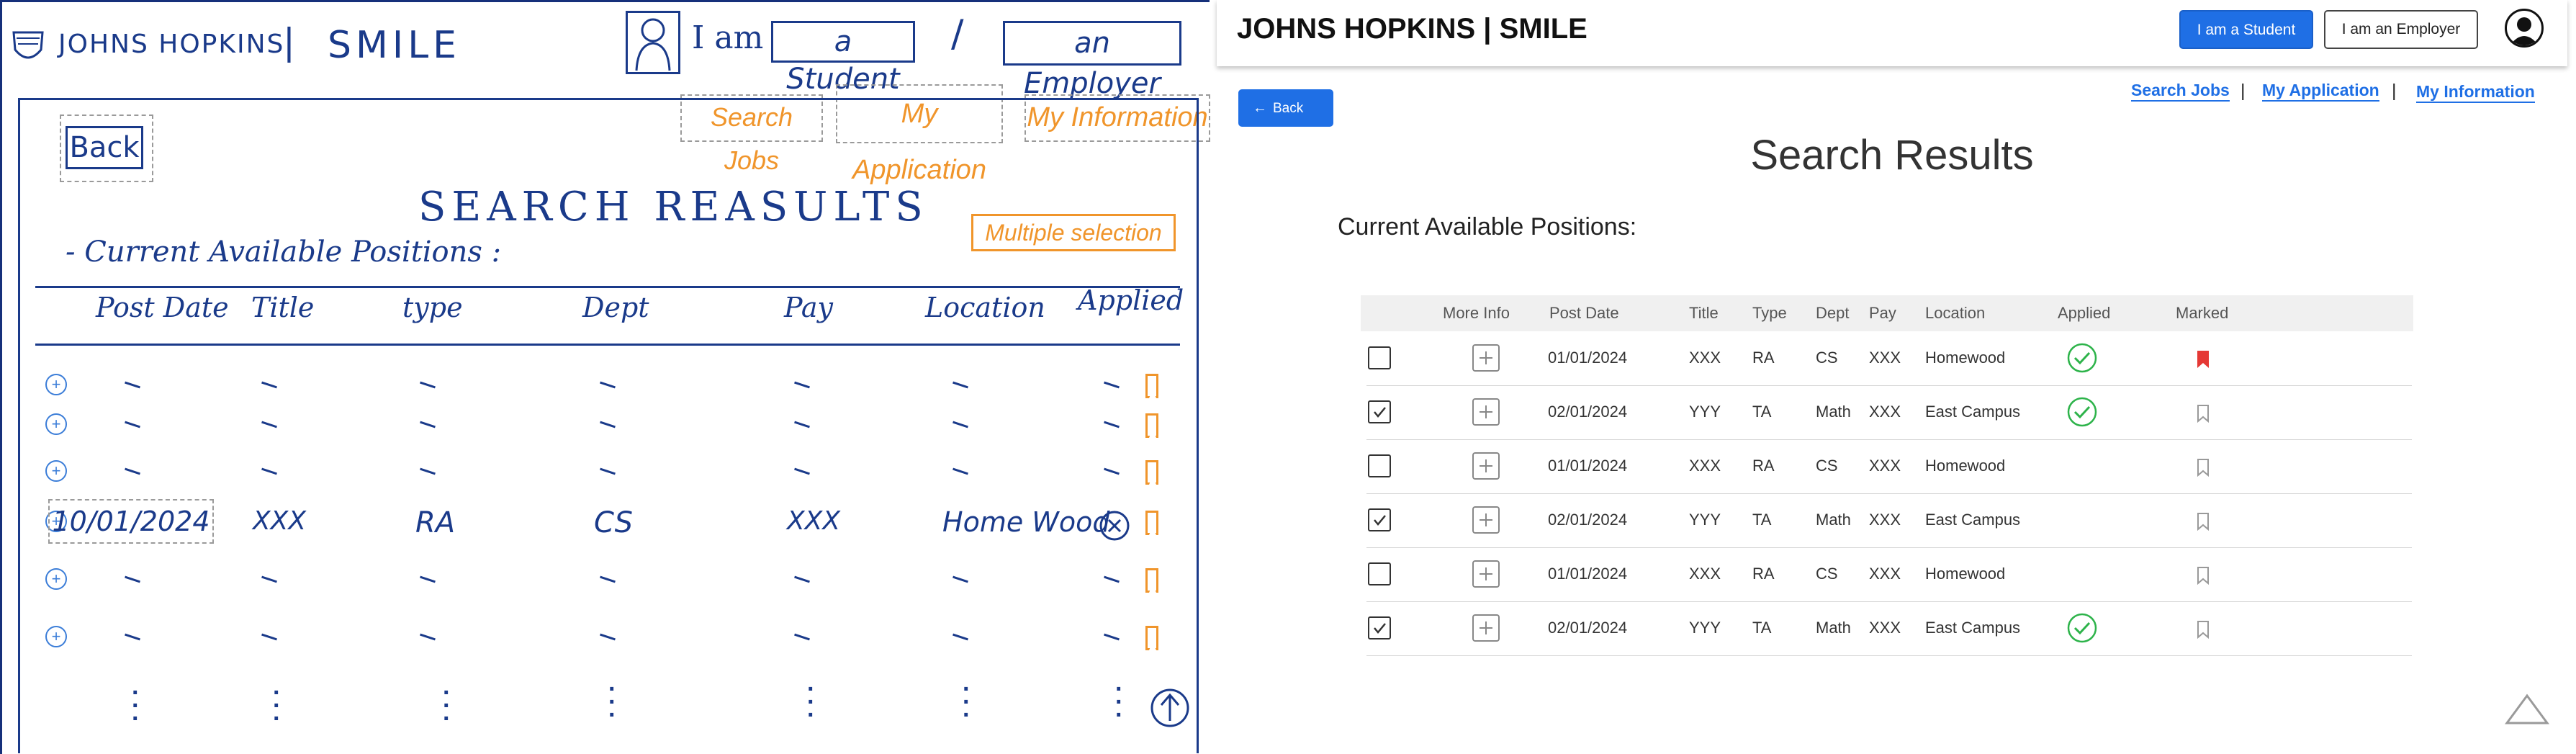 The height and width of the screenshot is (754, 2576). Describe the element at coordinates (2524, 29) in the screenshot. I see `avatar-icon` at that location.